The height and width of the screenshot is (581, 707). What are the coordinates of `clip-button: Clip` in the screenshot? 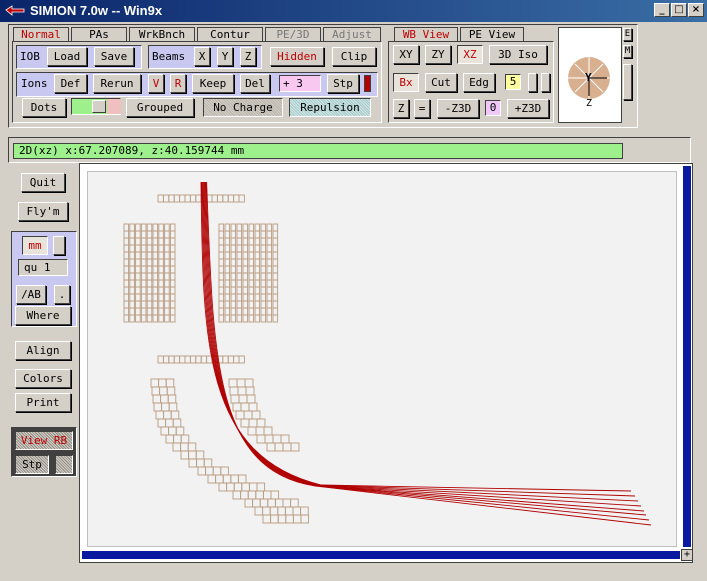 It's located at (354, 56).